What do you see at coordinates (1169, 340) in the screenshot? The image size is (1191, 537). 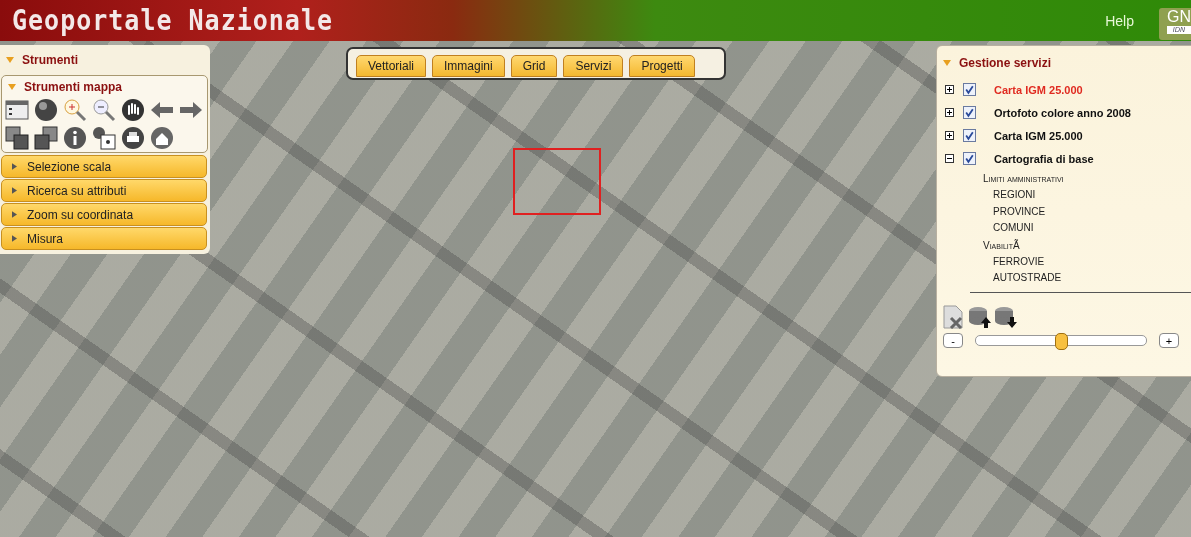 I see `increase-button: +` at bounding box center [1169, 340].